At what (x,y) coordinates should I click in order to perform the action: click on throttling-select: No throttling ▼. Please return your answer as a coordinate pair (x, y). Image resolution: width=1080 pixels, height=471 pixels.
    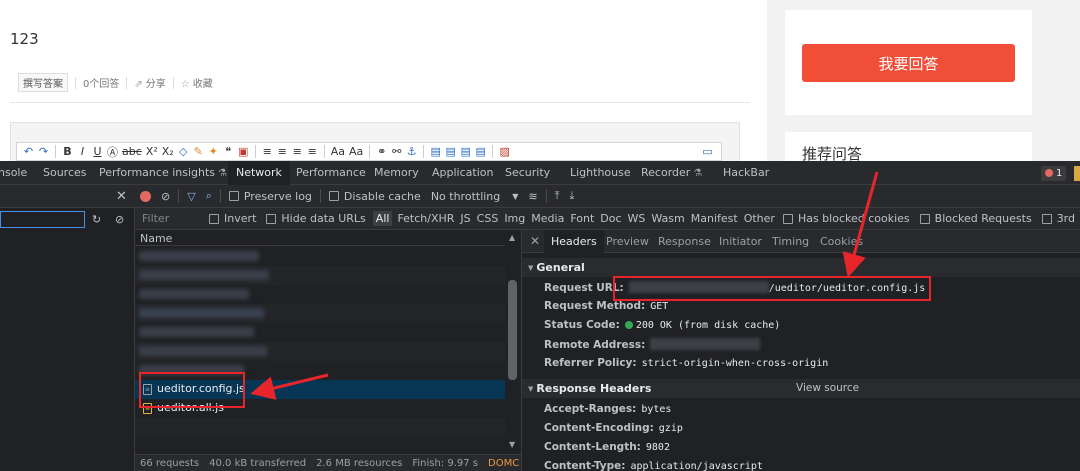
    Looking at the image, I should click on (475, 196).